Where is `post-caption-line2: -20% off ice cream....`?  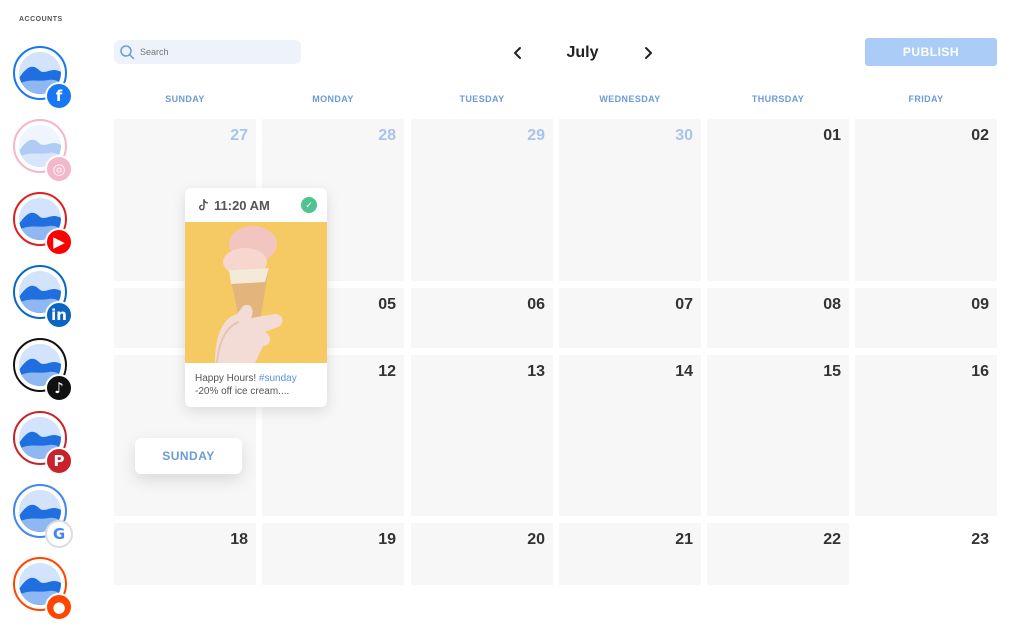
post-caption-line2: -20% off ice cream.... is located at coordinates (242, 391).